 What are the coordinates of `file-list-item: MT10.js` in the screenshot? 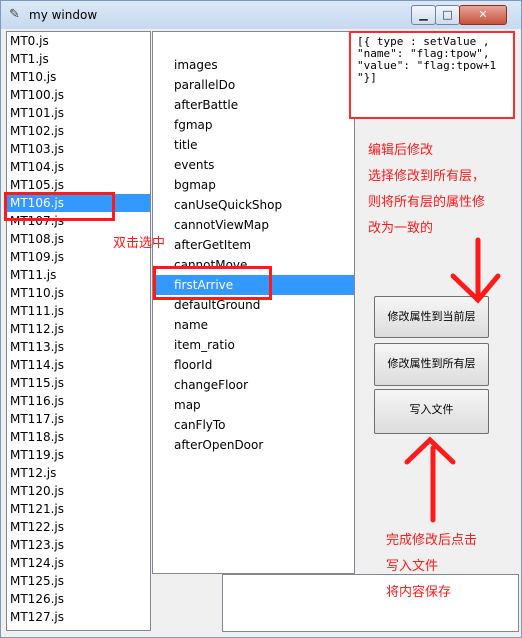 It's located at (78, 77).